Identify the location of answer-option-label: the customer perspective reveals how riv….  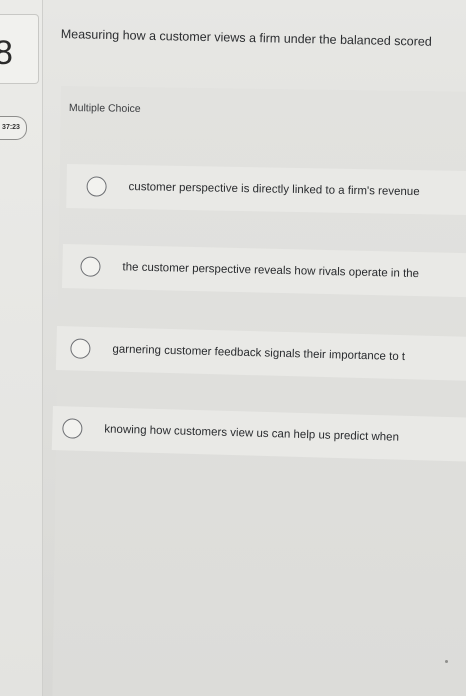
(271, 271).